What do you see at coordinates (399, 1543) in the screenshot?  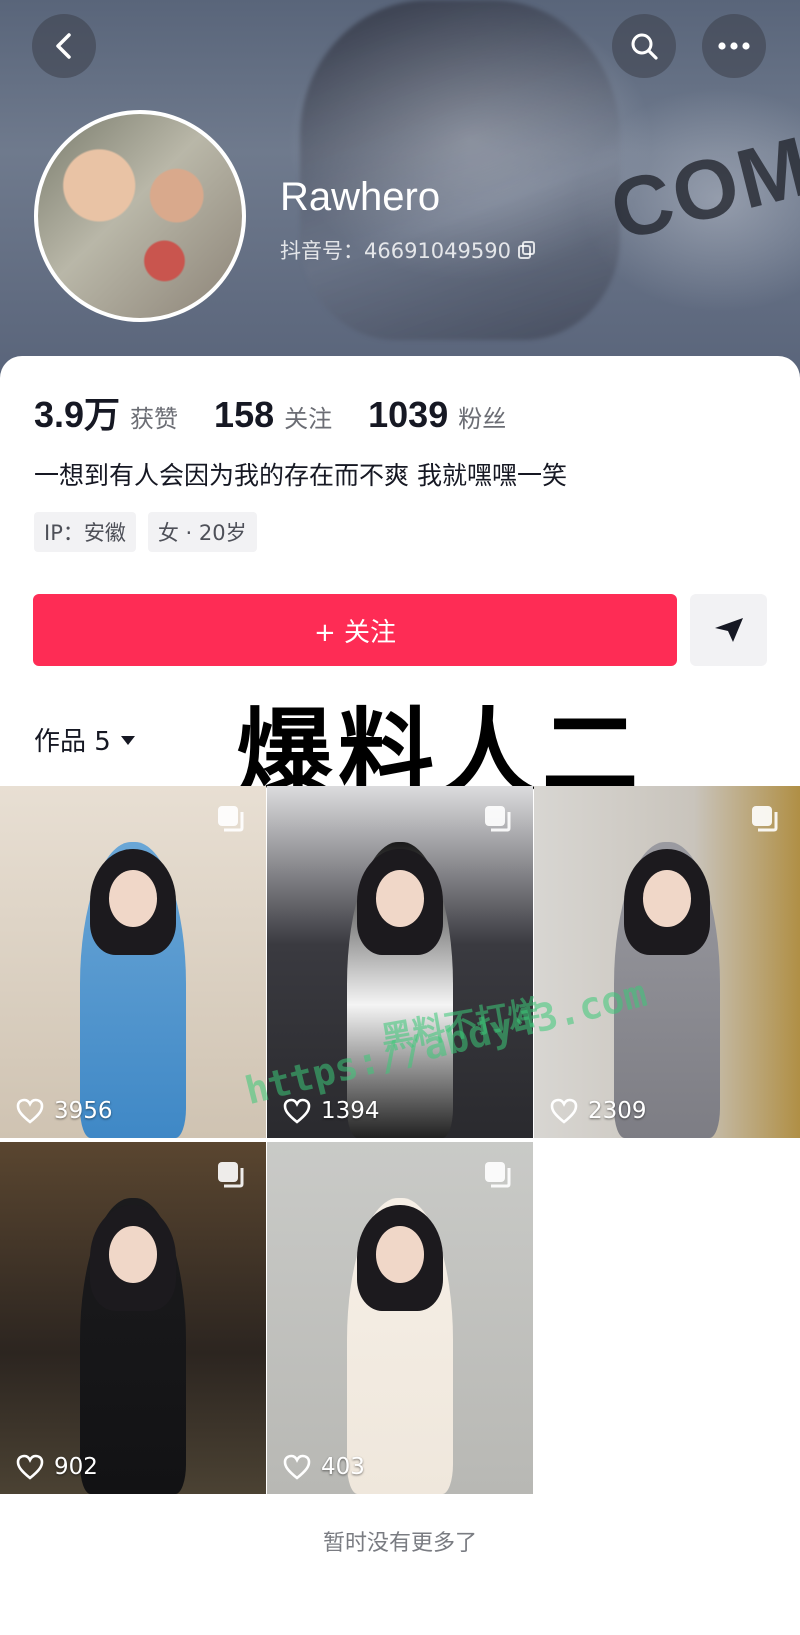 I see `end-of-list-text: 暂时没有更多了` at bounding box center [399, 1543].